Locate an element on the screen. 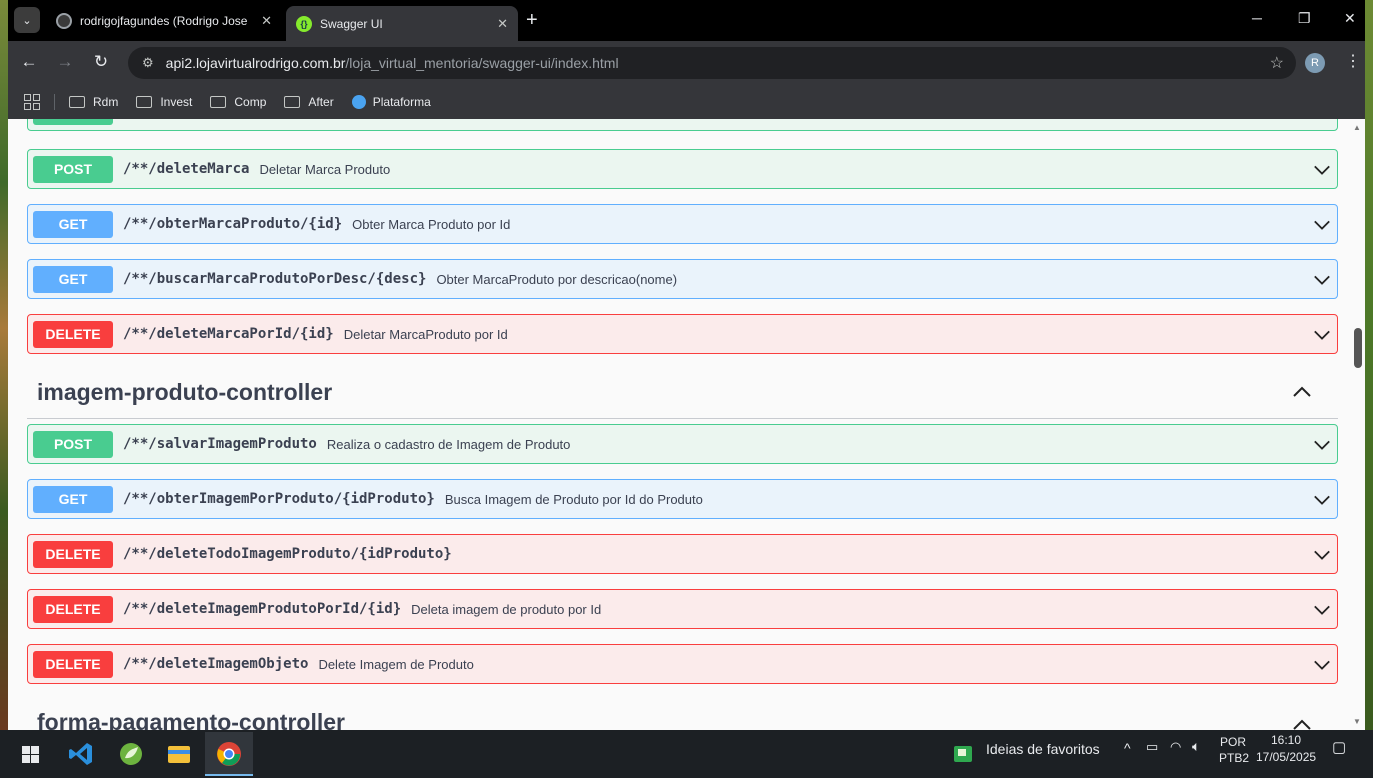 This screenshot has width=1373, height=778. scroll-up-icon: ▲ is located at coordinates (1357, 127).